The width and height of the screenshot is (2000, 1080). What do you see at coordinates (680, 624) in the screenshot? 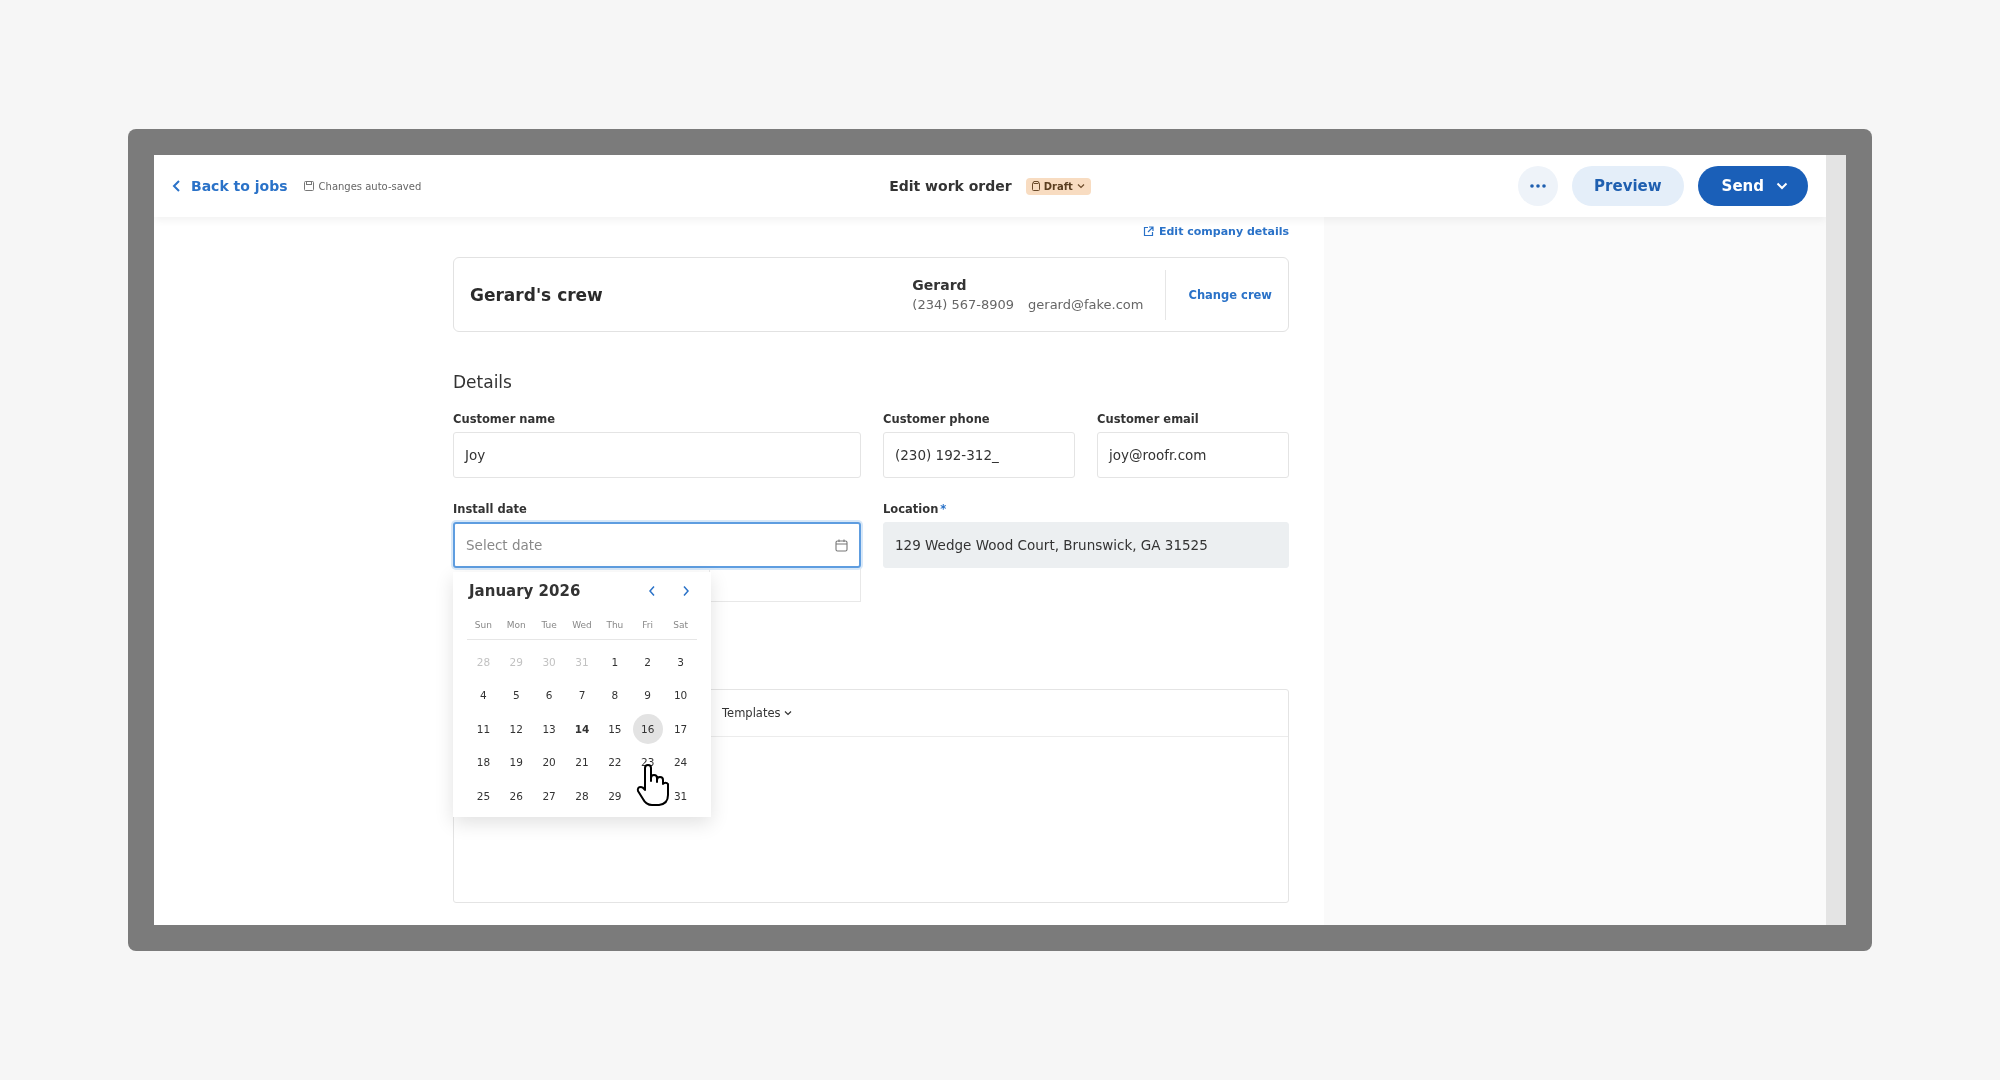
I see `weekday-label: Sat` at bounding box center [680, 624].